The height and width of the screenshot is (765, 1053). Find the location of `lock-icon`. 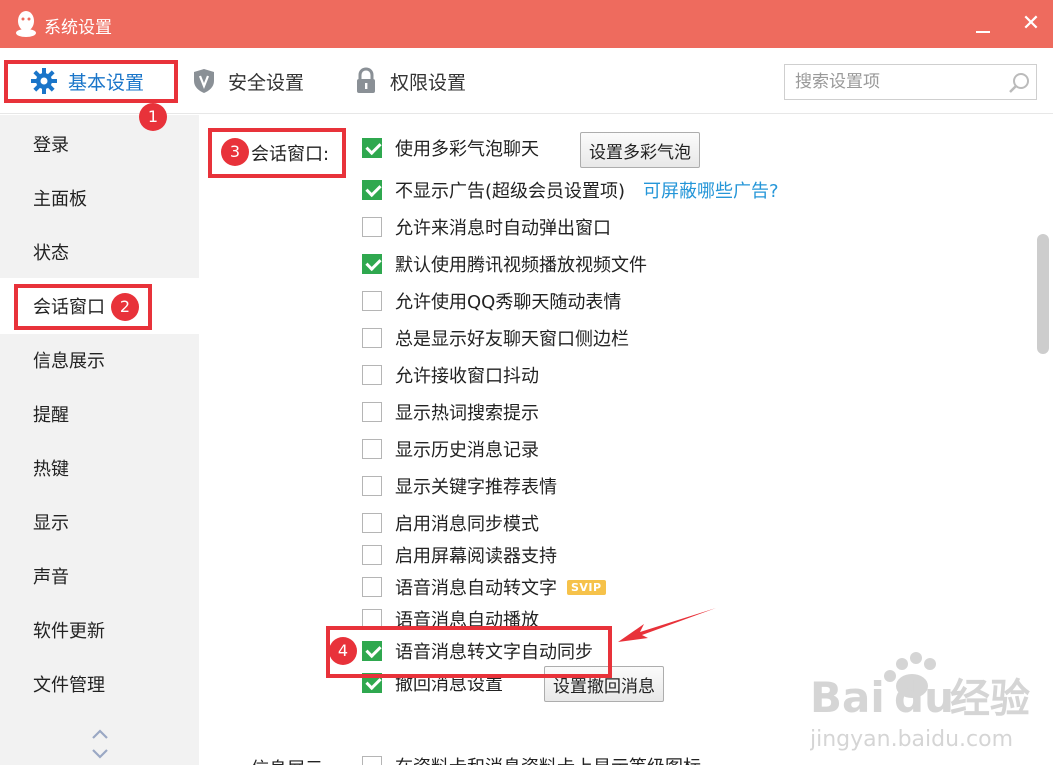

lock-icon is located at coordinates (366, 80).